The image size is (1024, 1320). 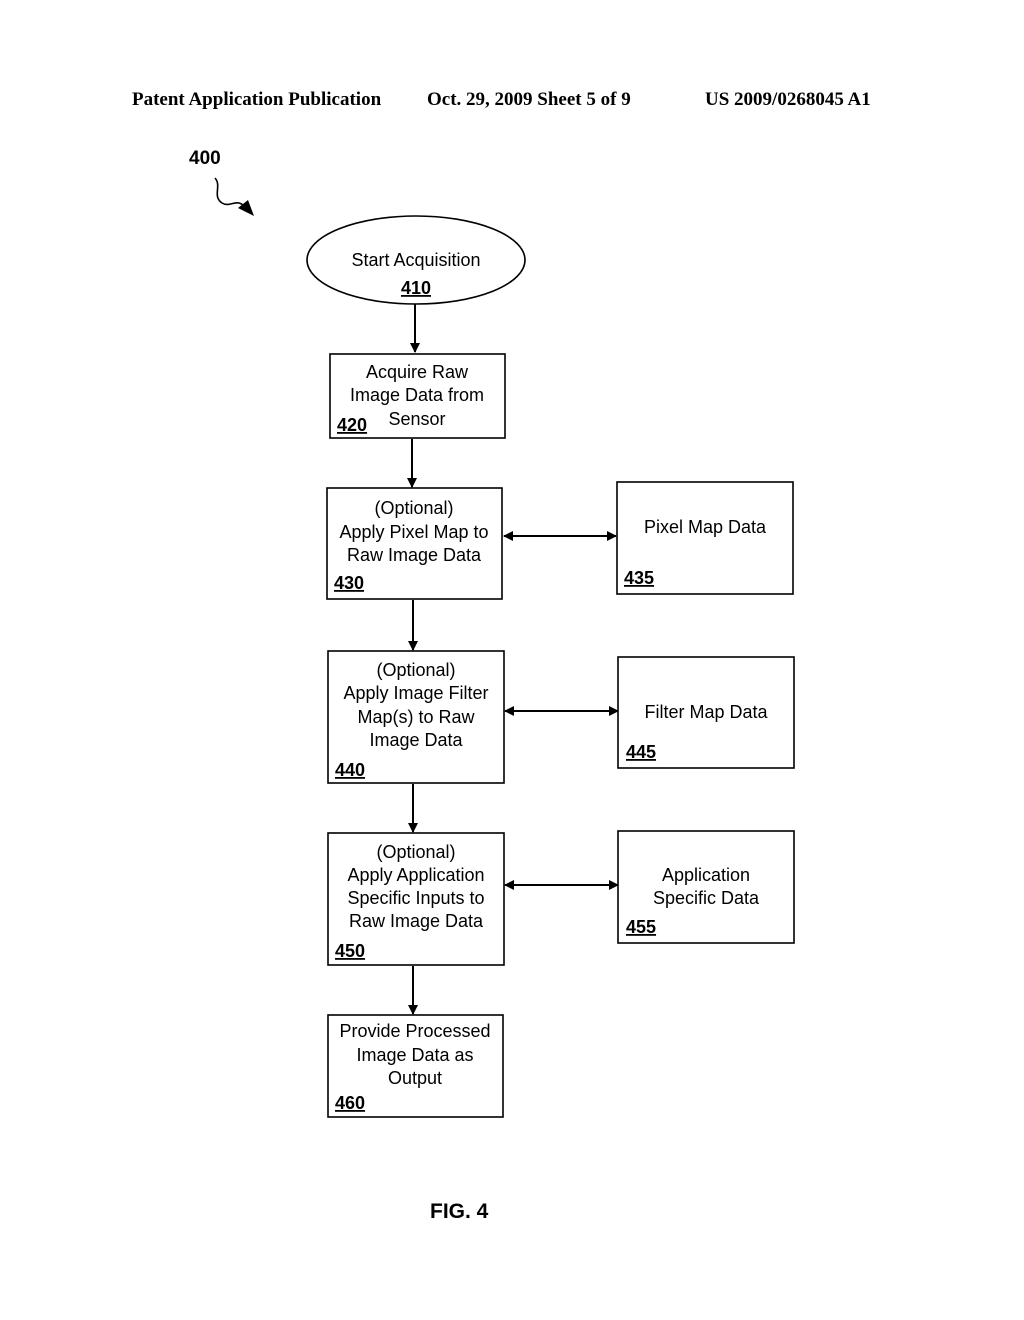 I want to click on node-440-line-3: Map(s) to Raw, so click(x=416, y=717).